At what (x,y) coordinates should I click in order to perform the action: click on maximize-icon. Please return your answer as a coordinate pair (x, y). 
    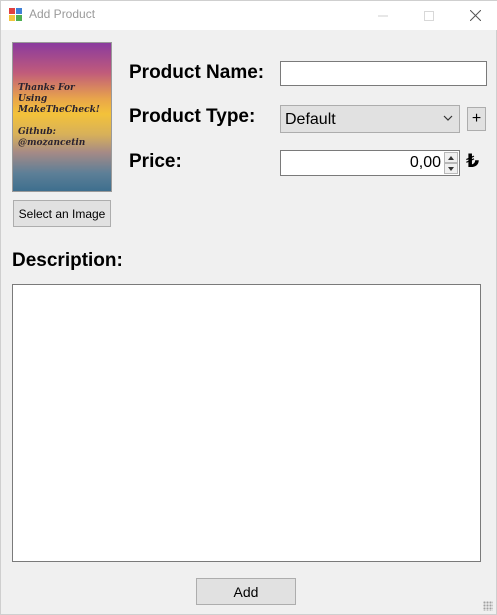
    Looking at the image, I should click on (429, 15).